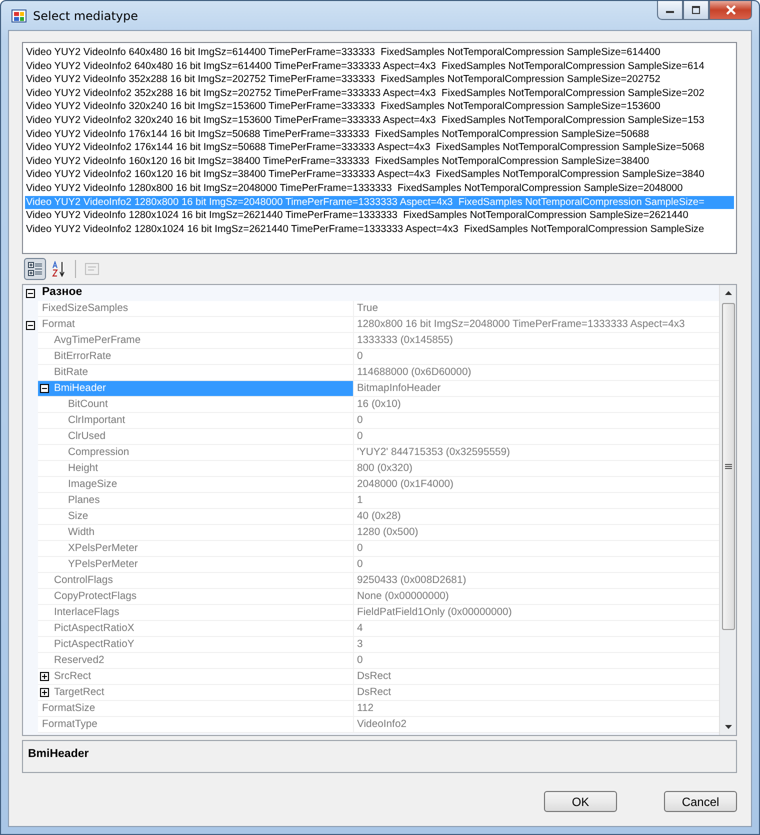 The width and height of the screenshot is (760, 835). I want to click on property-value: 112, so click(536, 709).